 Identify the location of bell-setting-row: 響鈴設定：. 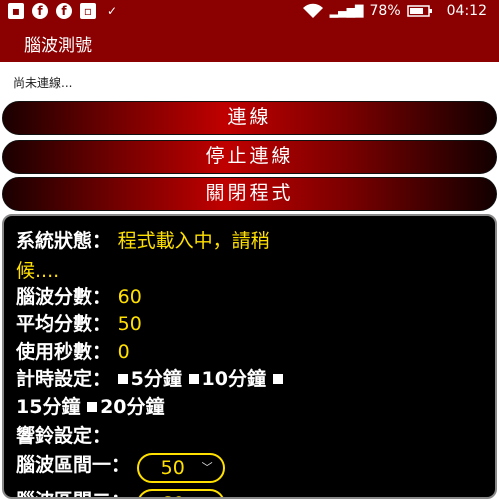
(63, 434).